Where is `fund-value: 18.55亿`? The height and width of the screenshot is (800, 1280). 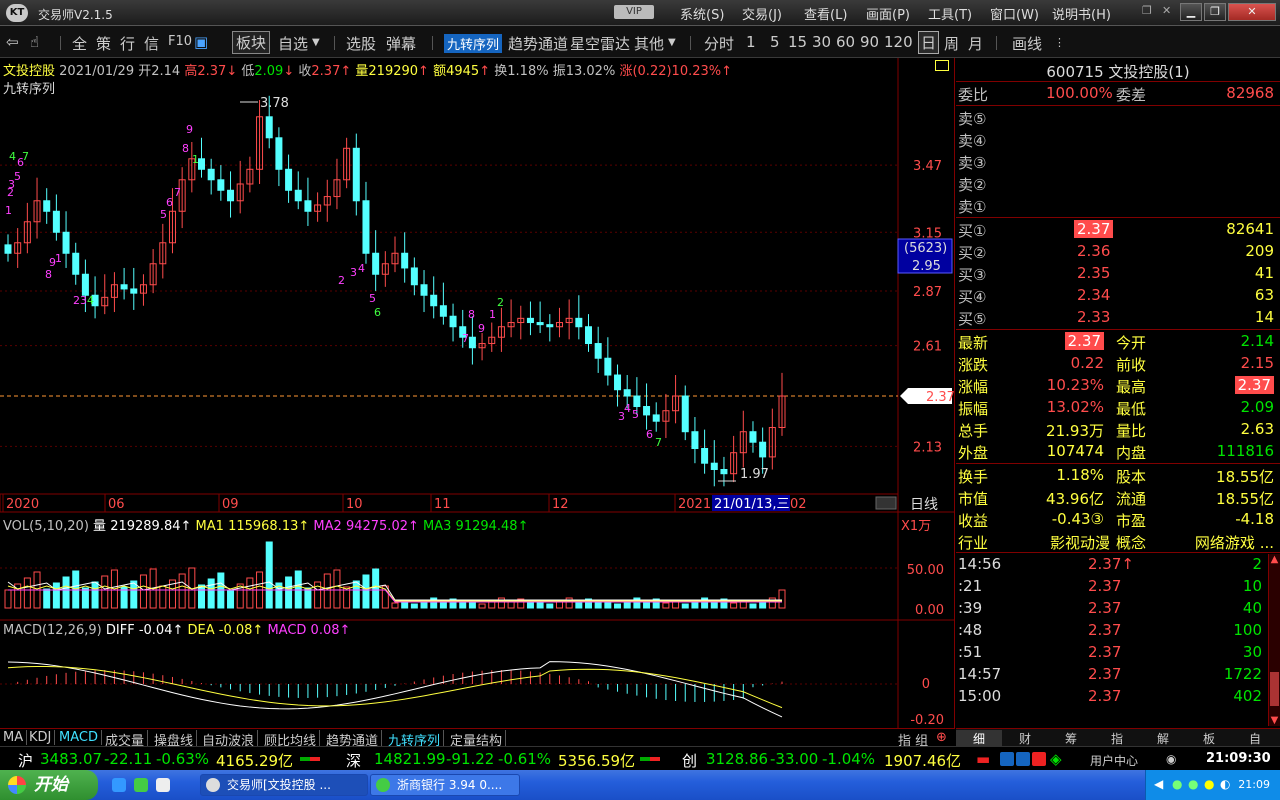 fund-value: 18.55亿 is located at coordinates (1245, 499).